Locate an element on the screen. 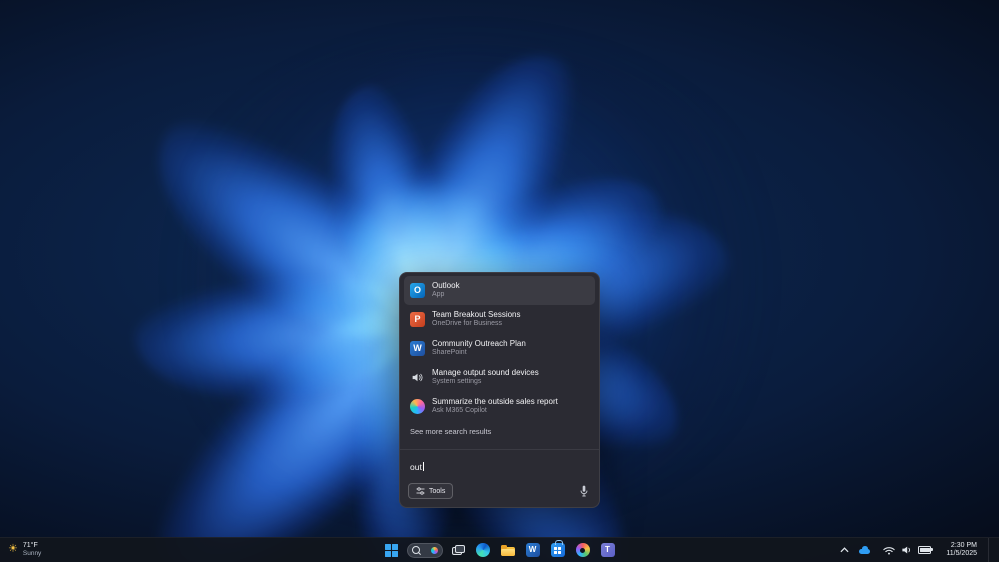  search-input: out is located at coordinates (499, 464).